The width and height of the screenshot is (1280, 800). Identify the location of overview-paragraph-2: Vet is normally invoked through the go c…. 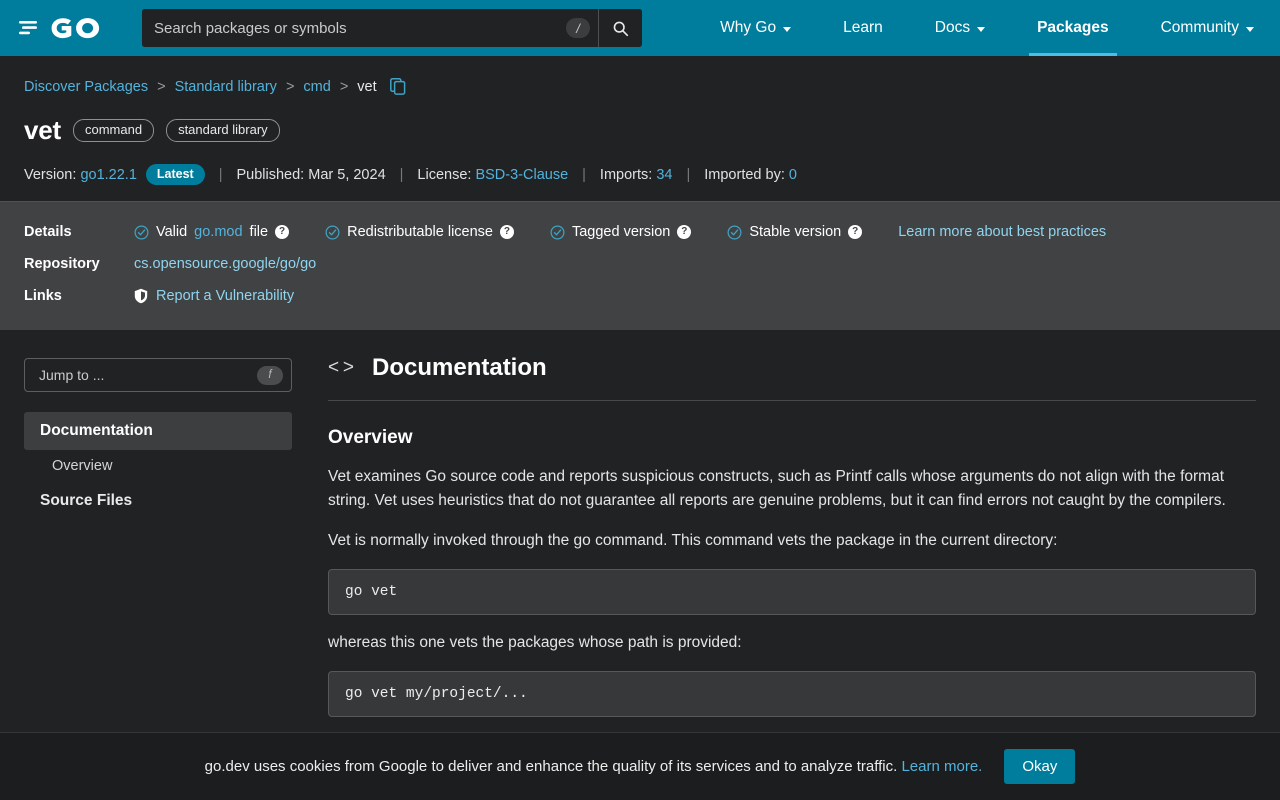
(693, 540).